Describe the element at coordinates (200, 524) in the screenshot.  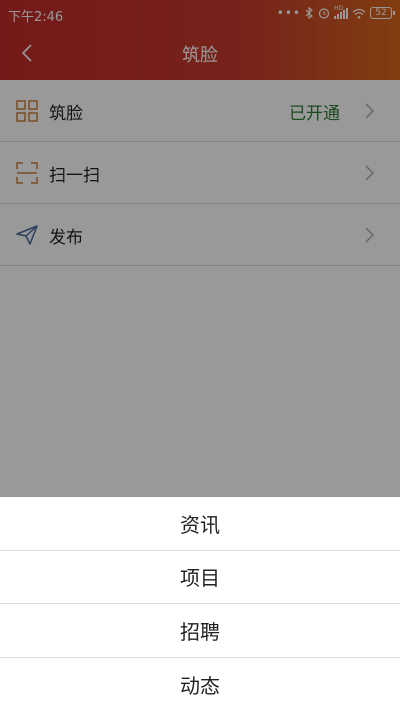
I see `action-sheet-option-news: 资讯` at that location.